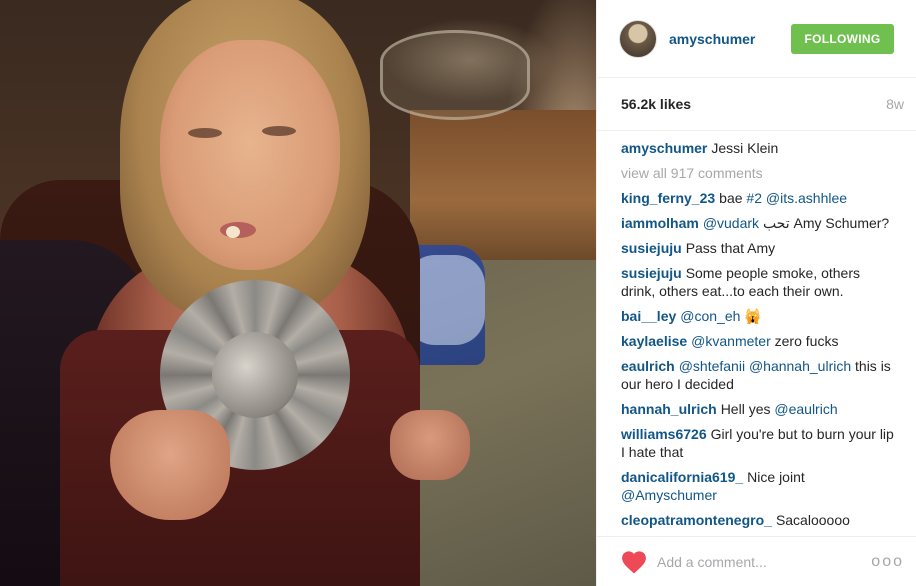 This screenshot has height=586, width=916. What do you see at coordinates (731, 341) in the screenshot?
I see `comment-mention: @kvanmeter` at bounding box center [731, 341].